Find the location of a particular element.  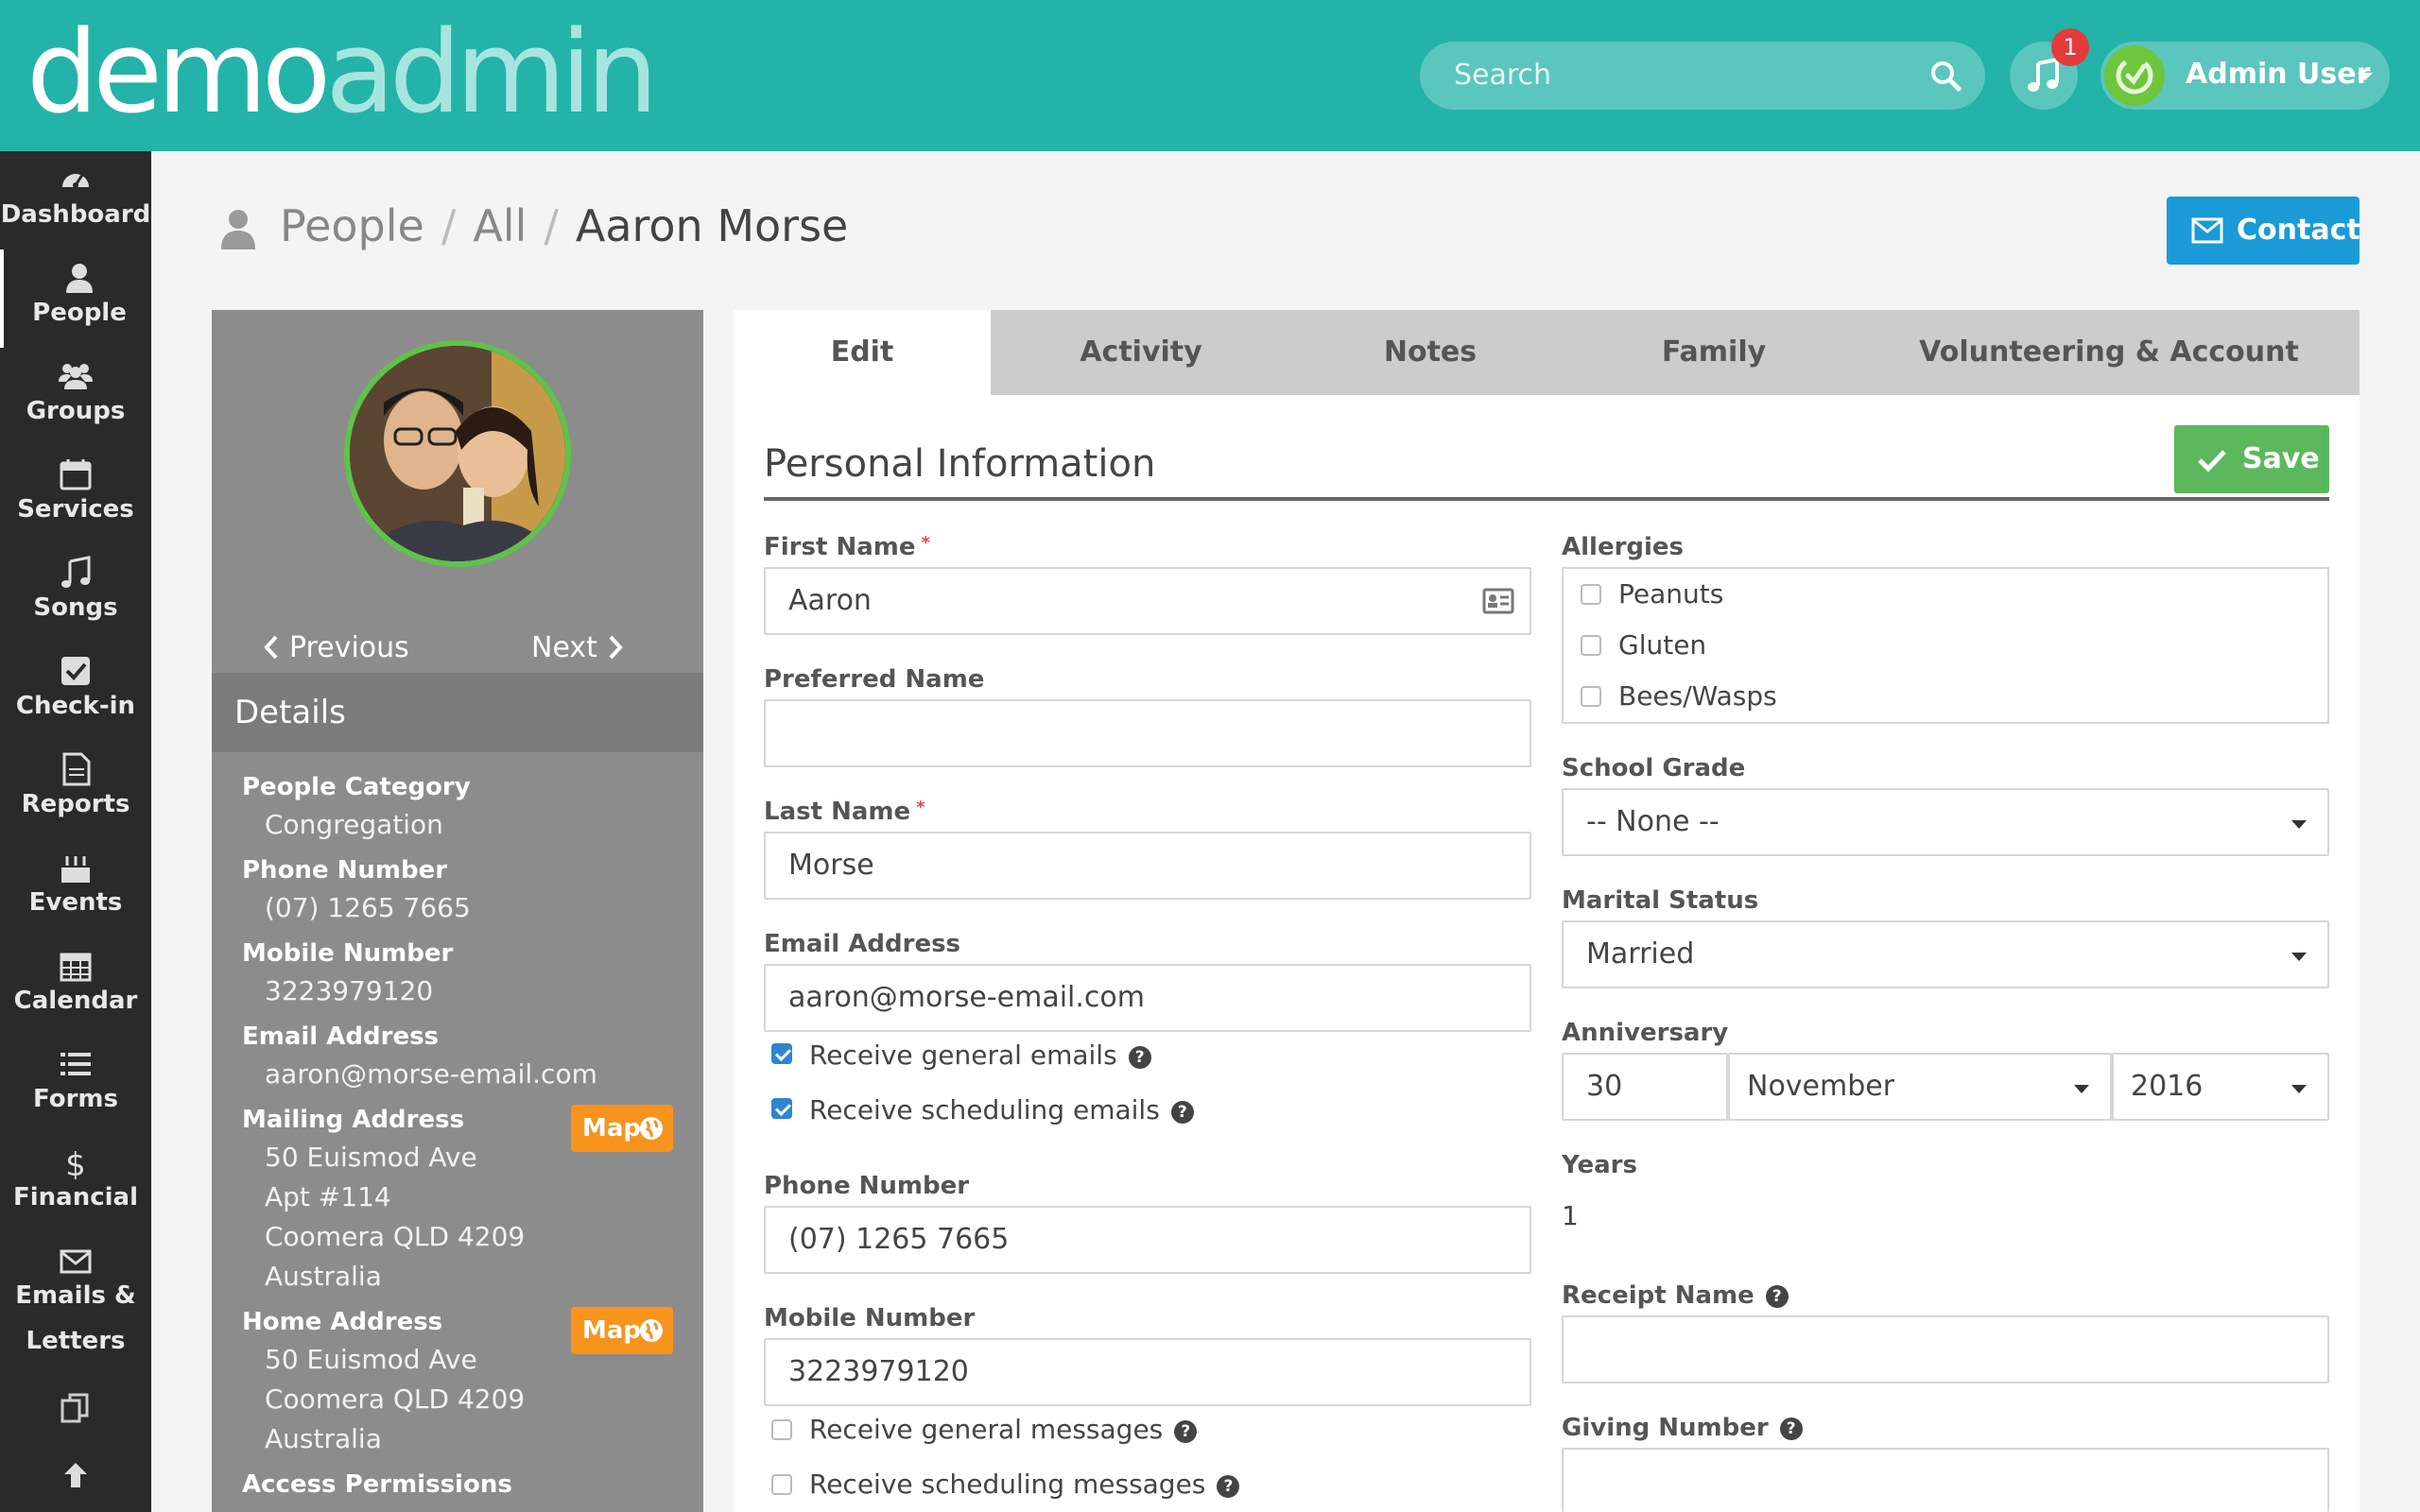

tab-edit: Edit is located at coordinates (863, 352).